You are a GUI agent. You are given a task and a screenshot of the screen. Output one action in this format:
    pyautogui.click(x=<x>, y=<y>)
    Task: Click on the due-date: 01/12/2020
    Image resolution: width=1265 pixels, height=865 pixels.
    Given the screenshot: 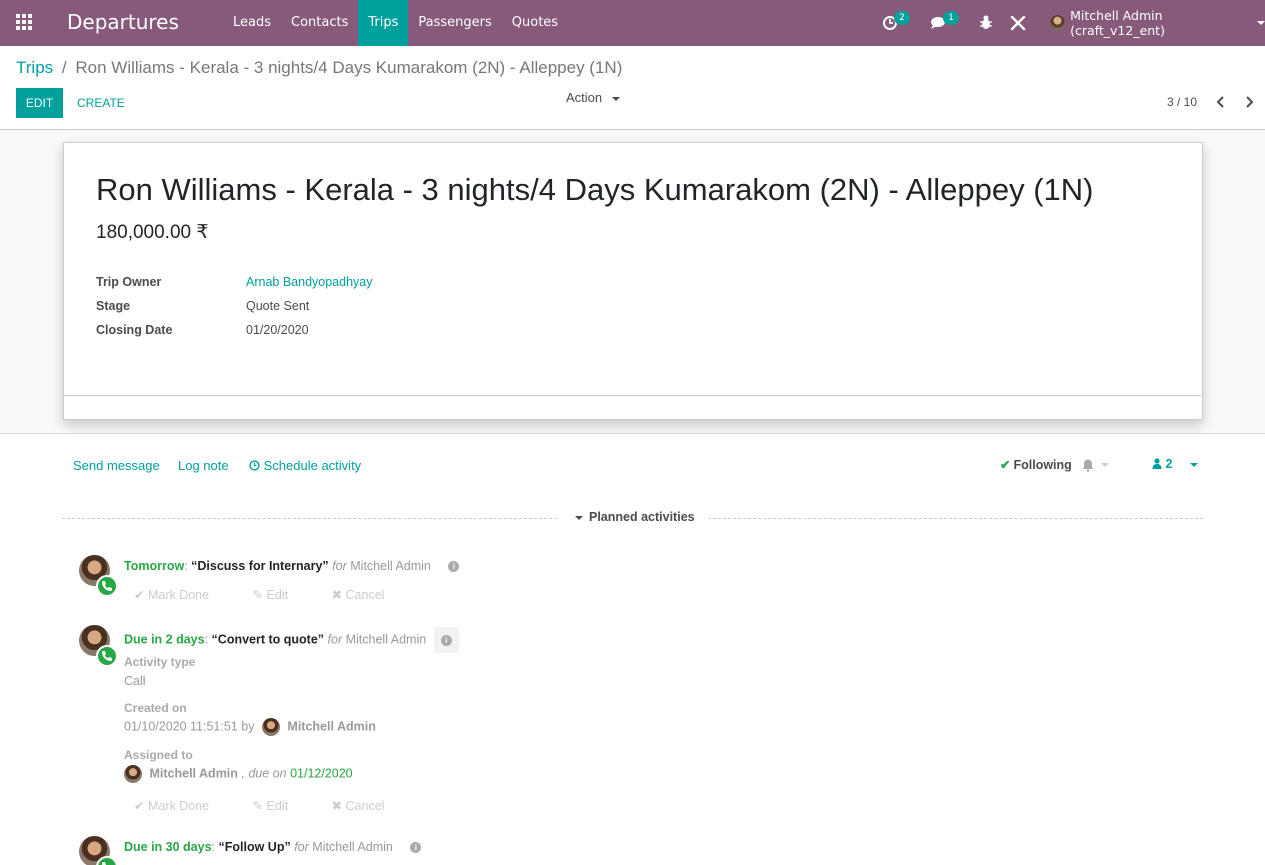 What is the action you would take?
    pyautogui.click(x=321, y=773)
    